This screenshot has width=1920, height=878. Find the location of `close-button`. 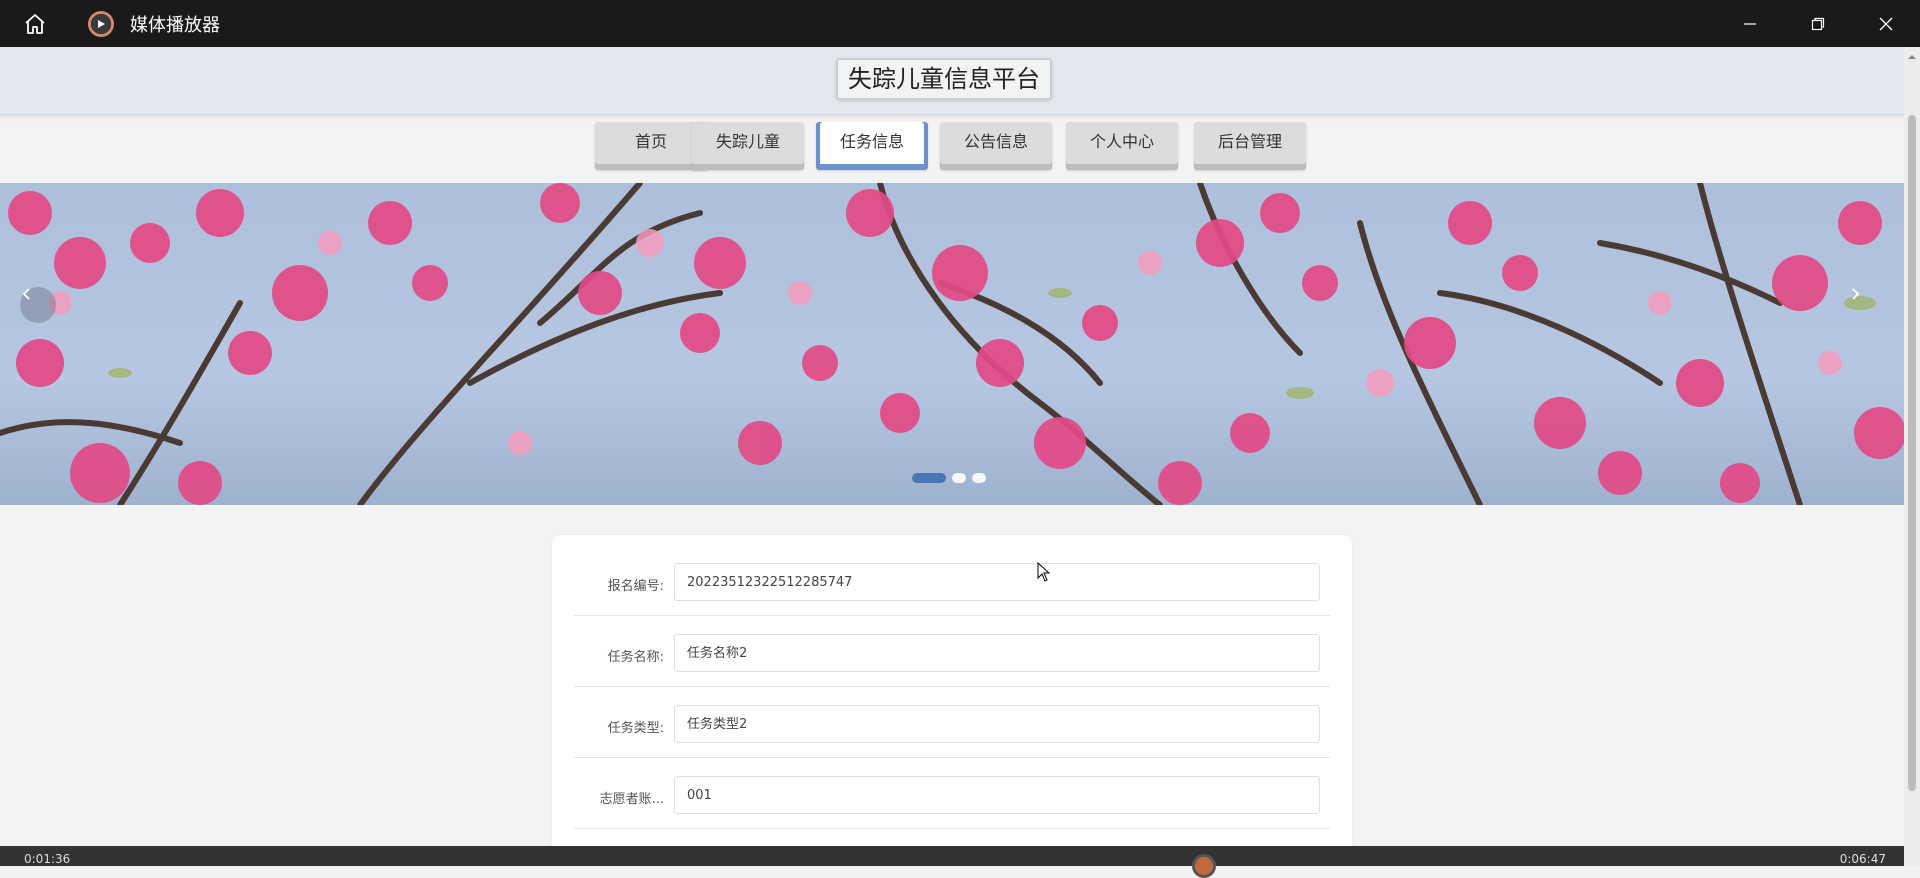

close-button is located at coordinates (1886, 23).